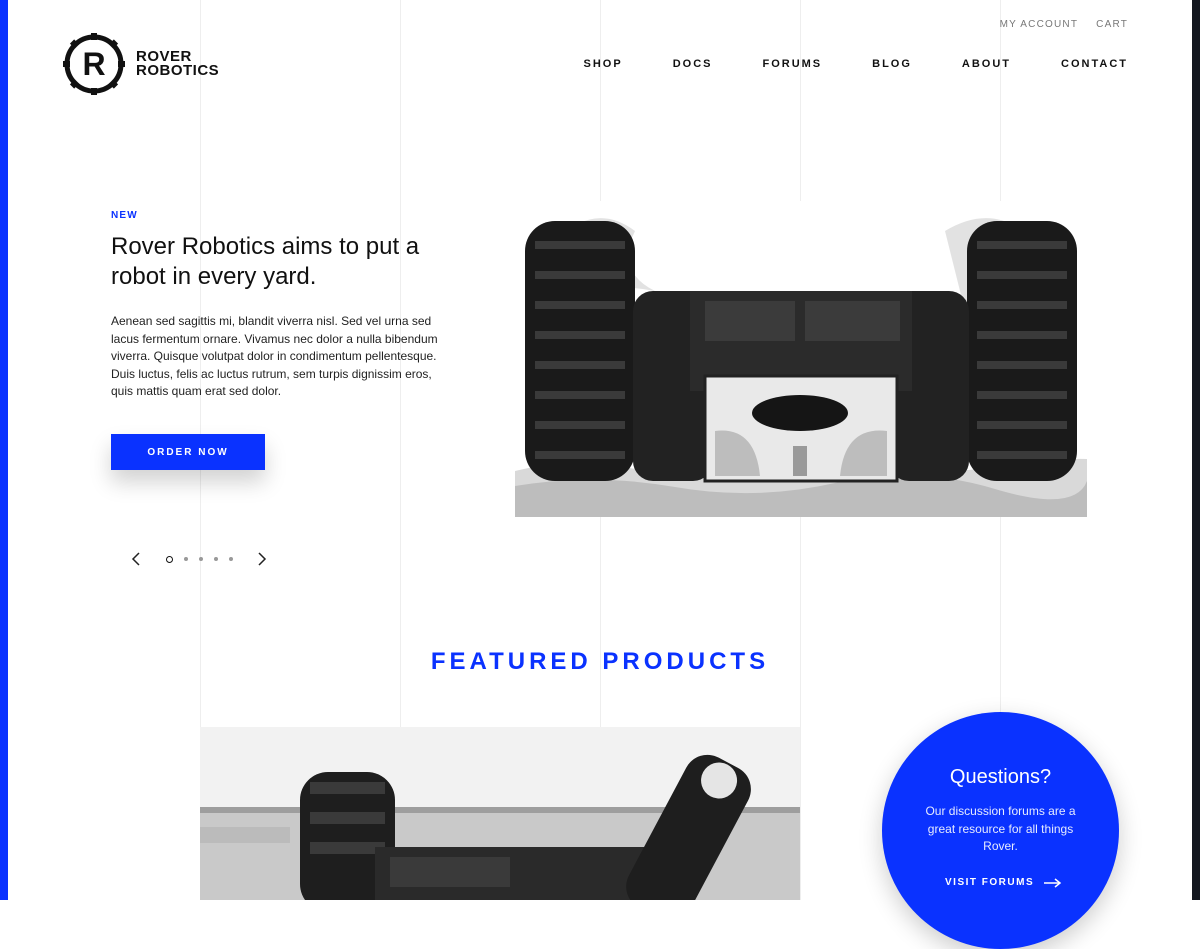  I want to click on nav-docs: DOCS, so click(693, 64).